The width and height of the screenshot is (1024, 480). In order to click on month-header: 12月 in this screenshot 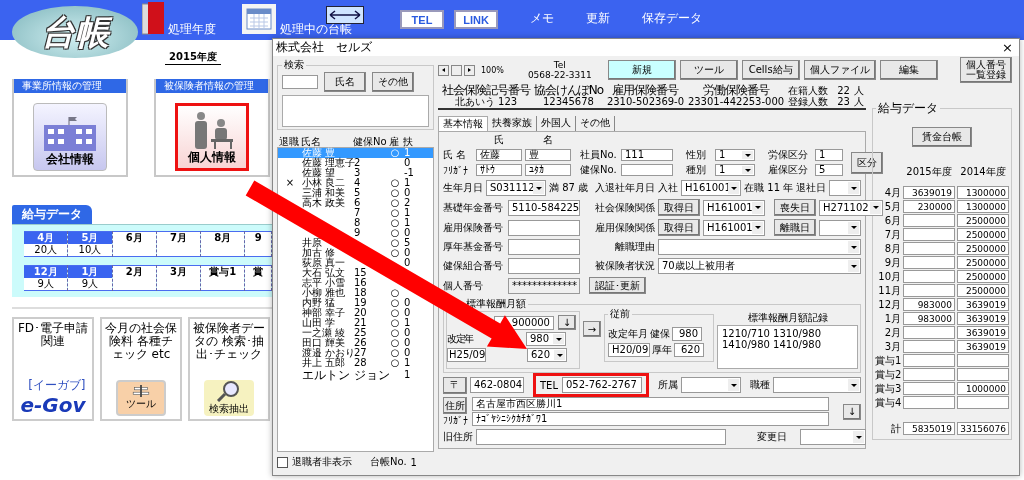, I will do `click(46, 271)`.